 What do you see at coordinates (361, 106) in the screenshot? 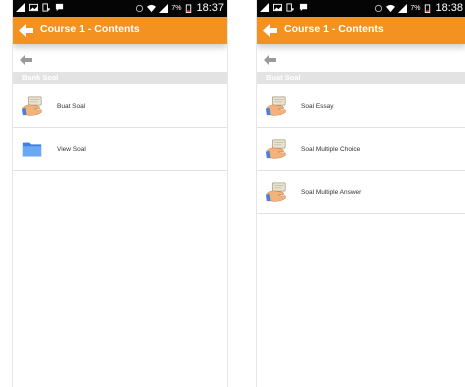
I see `list-item-soal-essay: Soal Essay` at bounding box center [361, 106].